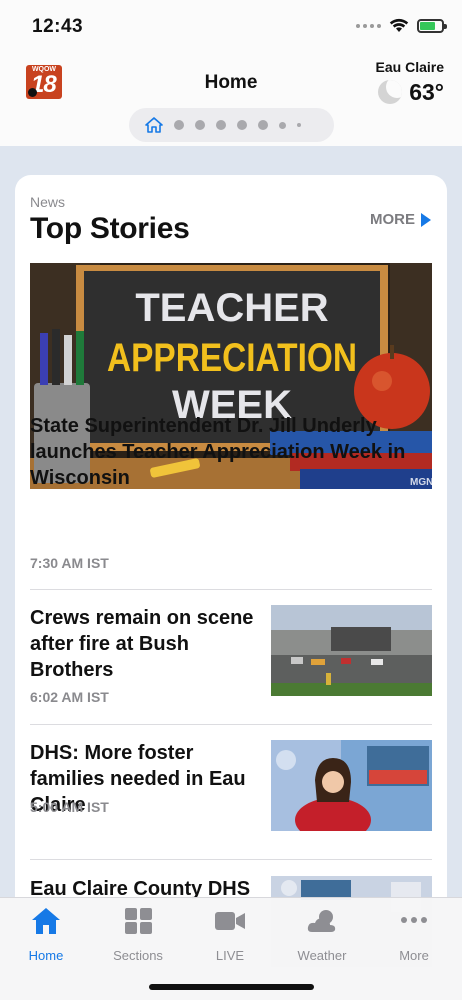 Image resolution: width=462 pixels, height=1000 pixels. What do you see at coordinates (414, 920) in the screenshot?
I see `ellipsis-icon` at bounding box center [414, 920].